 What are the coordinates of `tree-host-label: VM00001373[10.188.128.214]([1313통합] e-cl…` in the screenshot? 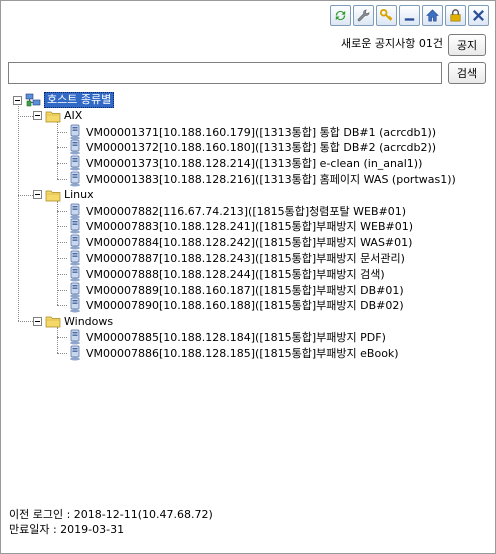 It's located at (254, 164).